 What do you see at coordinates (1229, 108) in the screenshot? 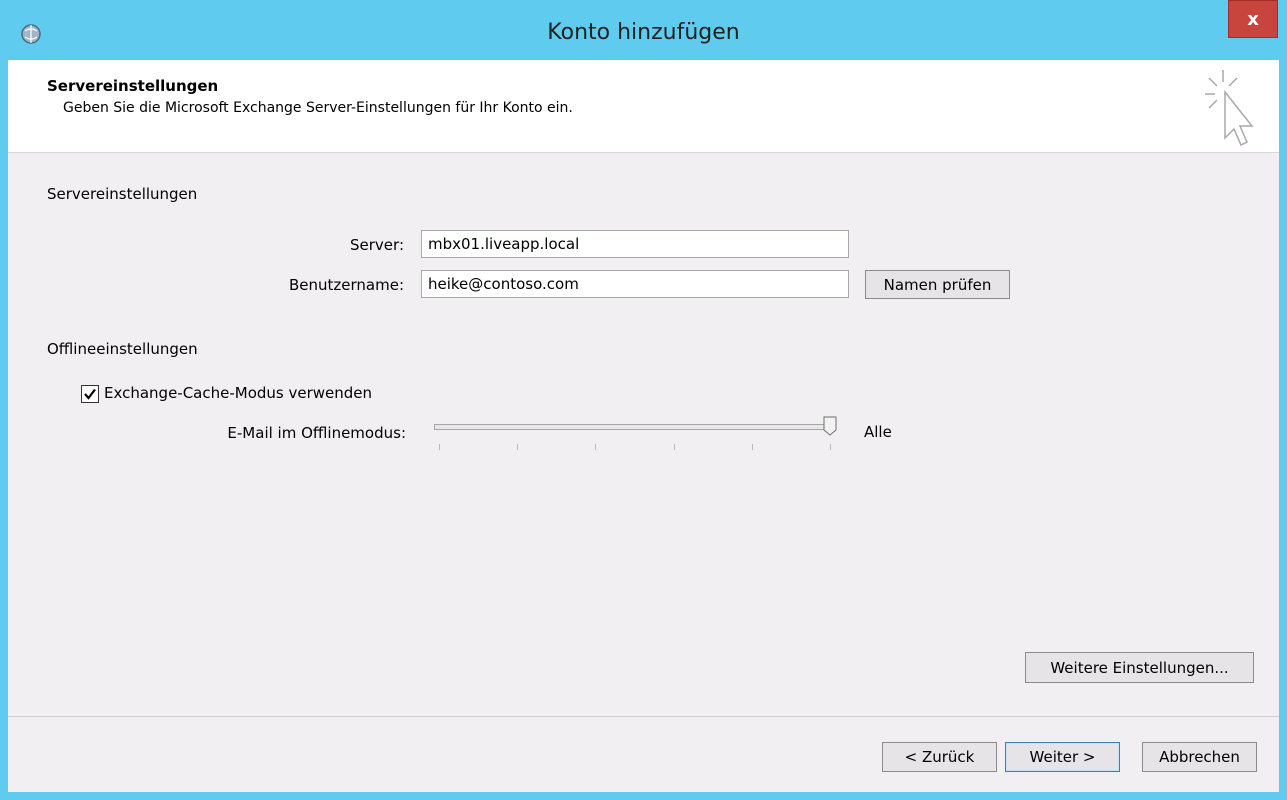
I see `cursor-sparkle-icon` at bounding box center [1229, 108].